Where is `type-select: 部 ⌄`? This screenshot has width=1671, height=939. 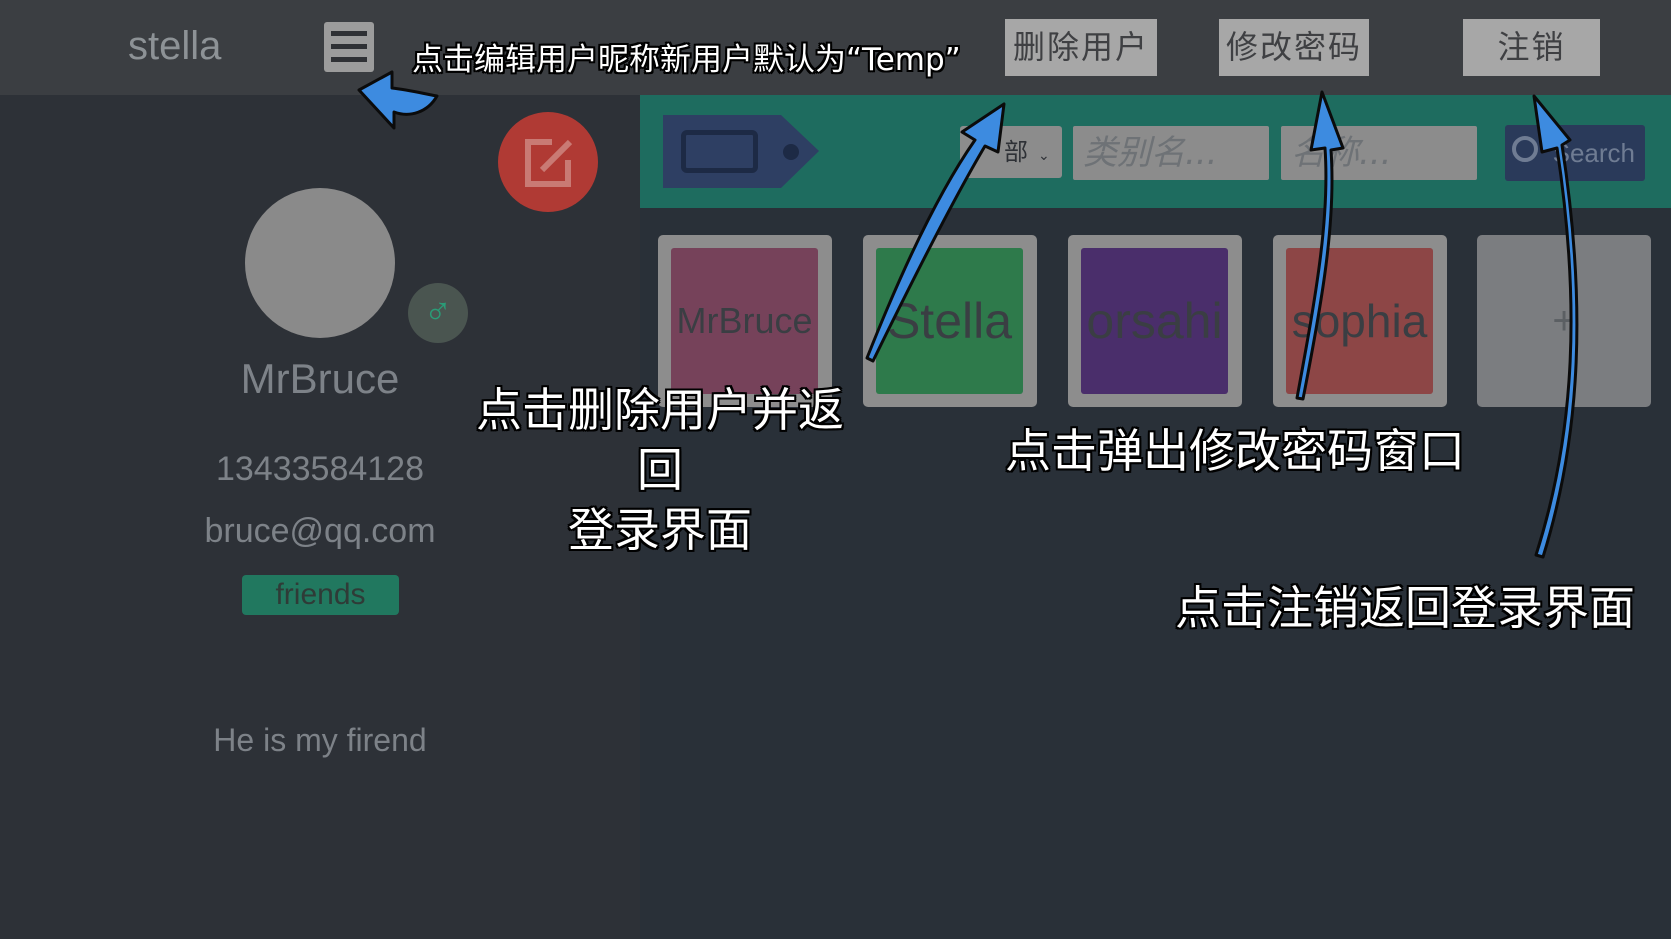 type-select: 部 ⌄ is located at coordinates (1011, 152).